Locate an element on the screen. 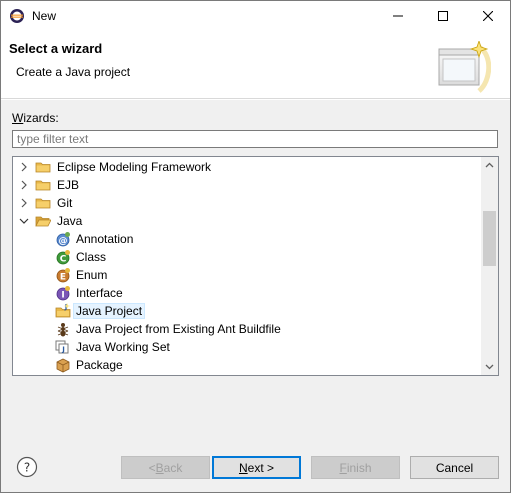 This screenshot has height=493, width=511. help-icon: ? is located at coordinates (27, 467).